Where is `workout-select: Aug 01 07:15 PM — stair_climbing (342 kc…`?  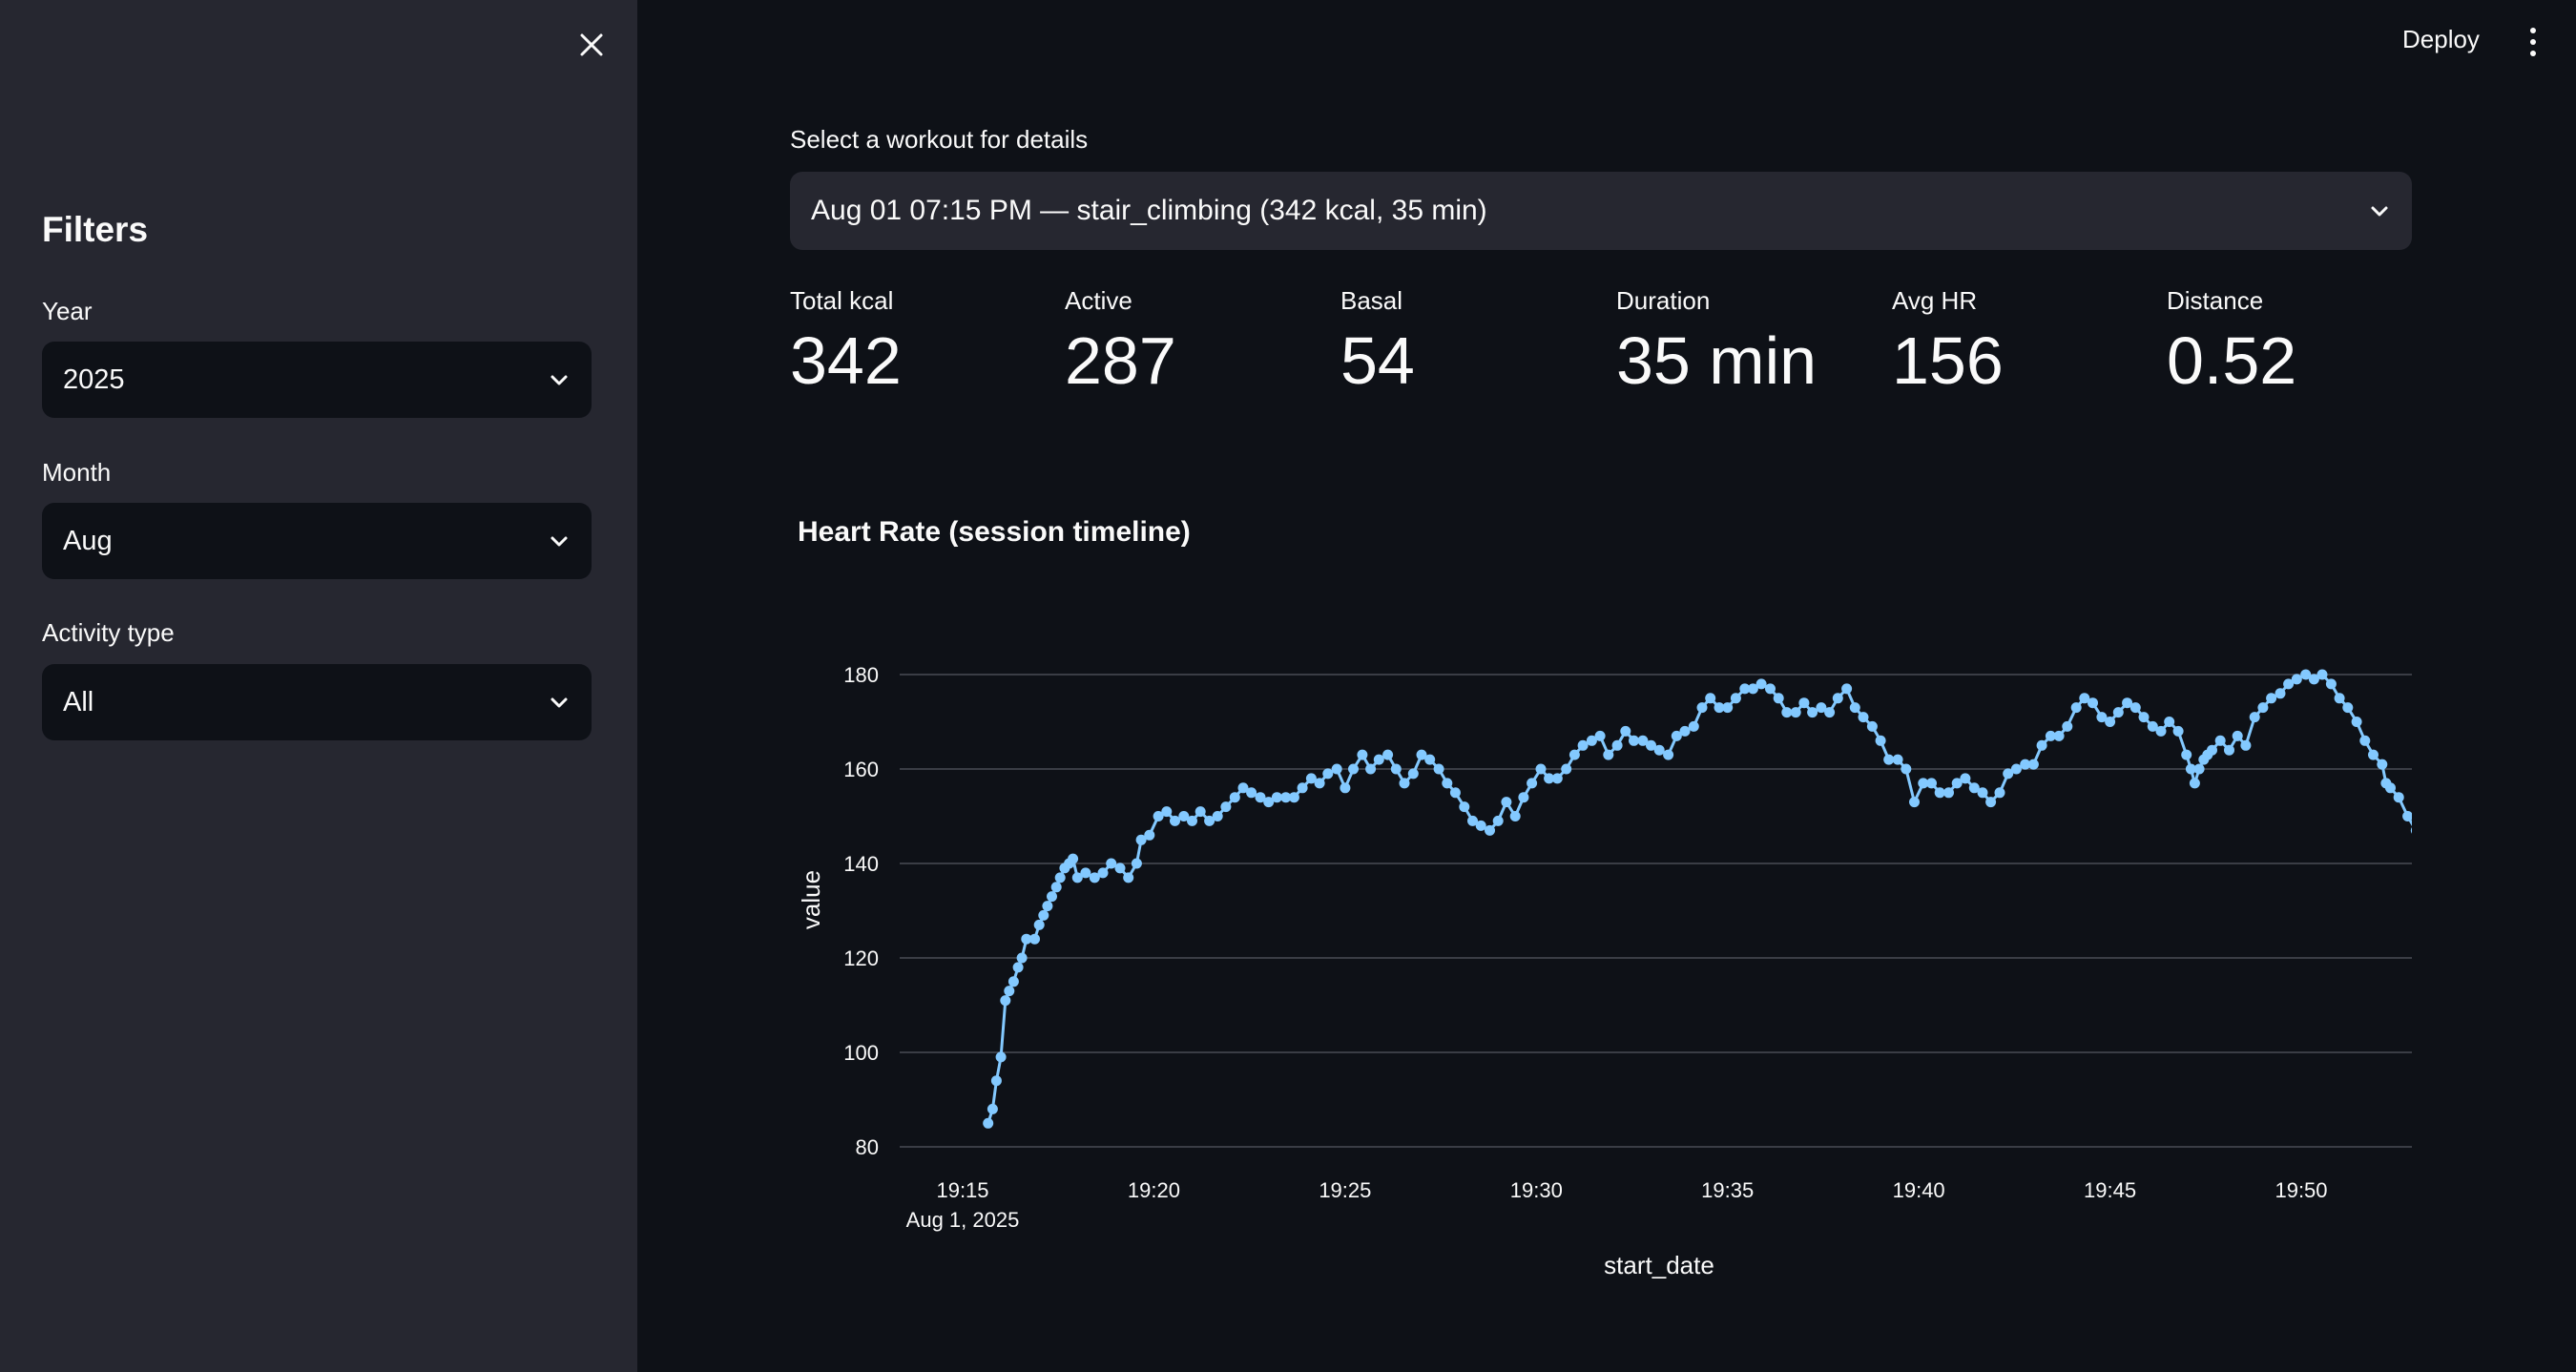
workout-select: Aug 01 07:15 PM — stair_climbing (342 kc… is located at coordinates (1601, 211).